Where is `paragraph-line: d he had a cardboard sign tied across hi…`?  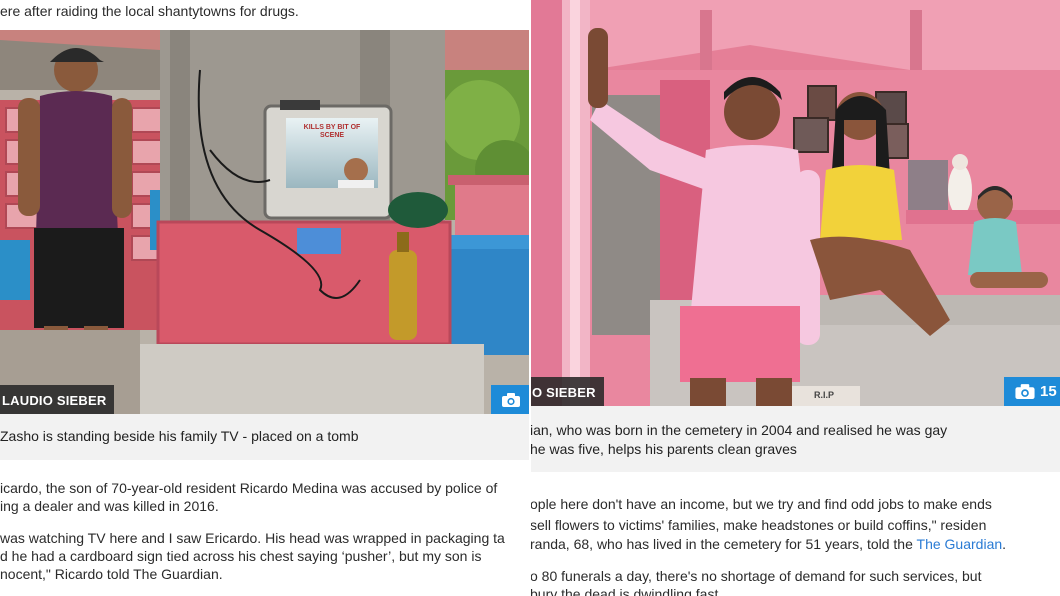
paragraph-line: d he had a cardboard sign tied across hi… is located at coordinates (241, 556).